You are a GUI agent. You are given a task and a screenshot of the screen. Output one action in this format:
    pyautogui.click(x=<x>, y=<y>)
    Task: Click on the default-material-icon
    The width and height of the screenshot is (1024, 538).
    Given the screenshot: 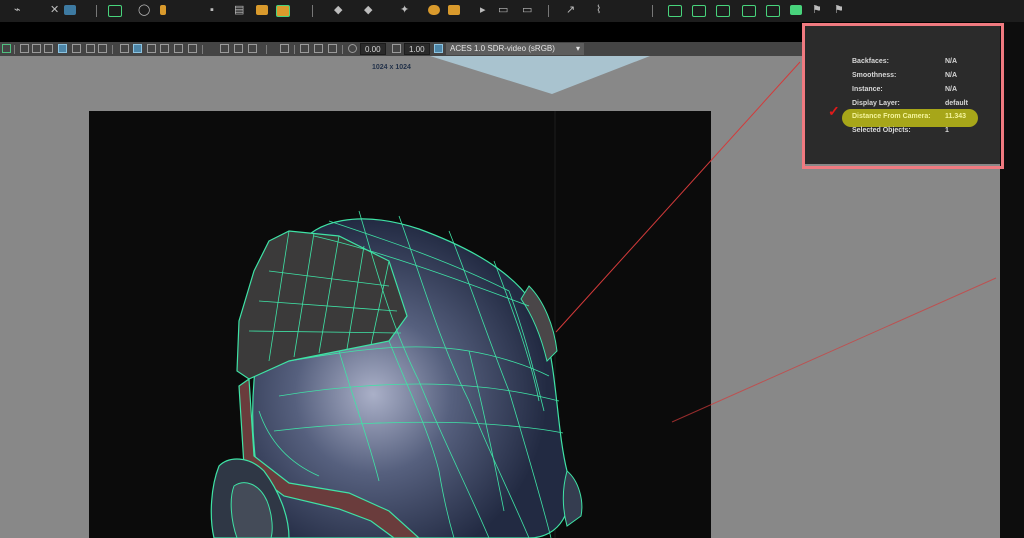 What is the action you would take?
    pyautogui.click(x=151, y=48)
    